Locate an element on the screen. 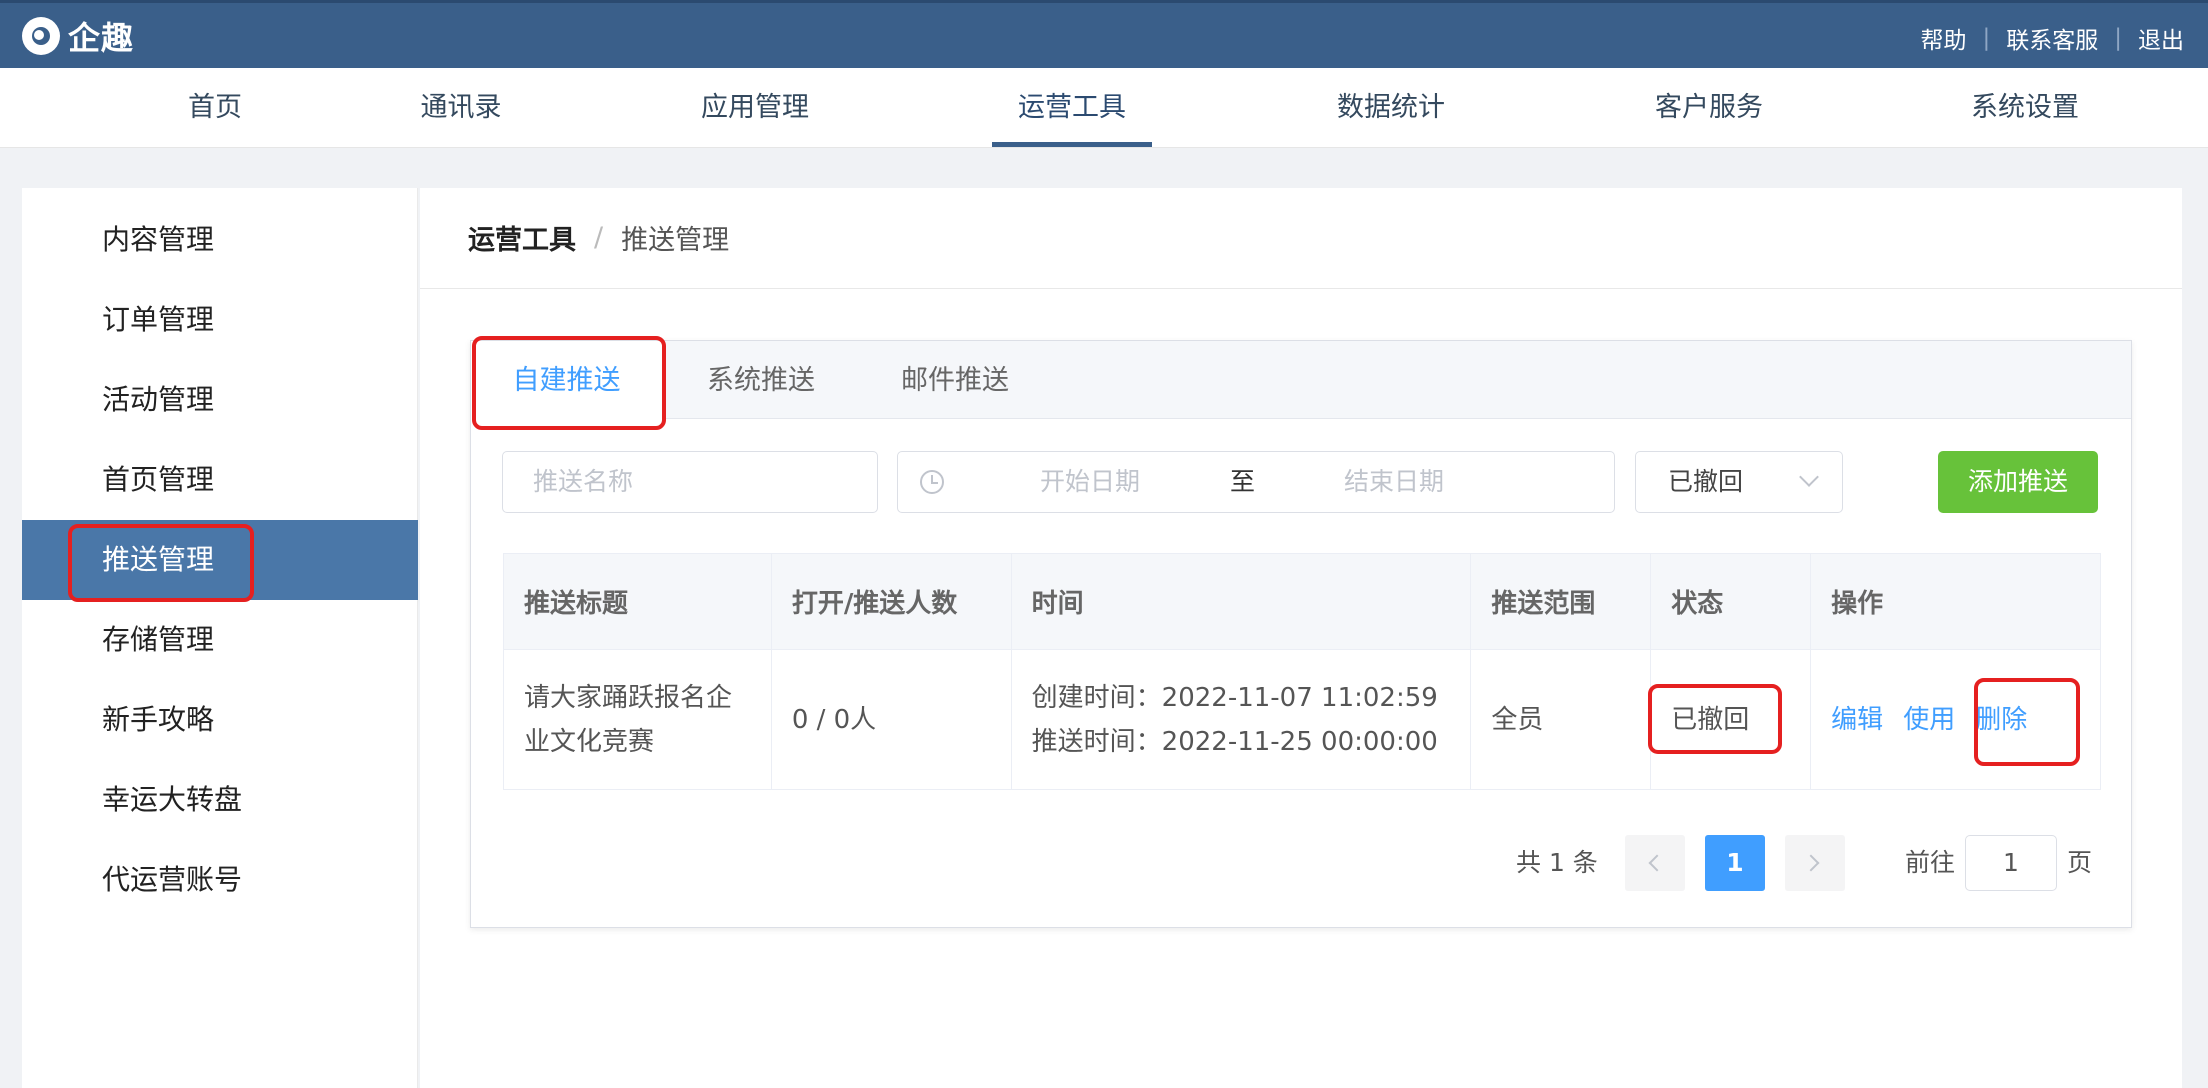  contact-support-link: 联系客服 is located at coordinates (2052, 38).